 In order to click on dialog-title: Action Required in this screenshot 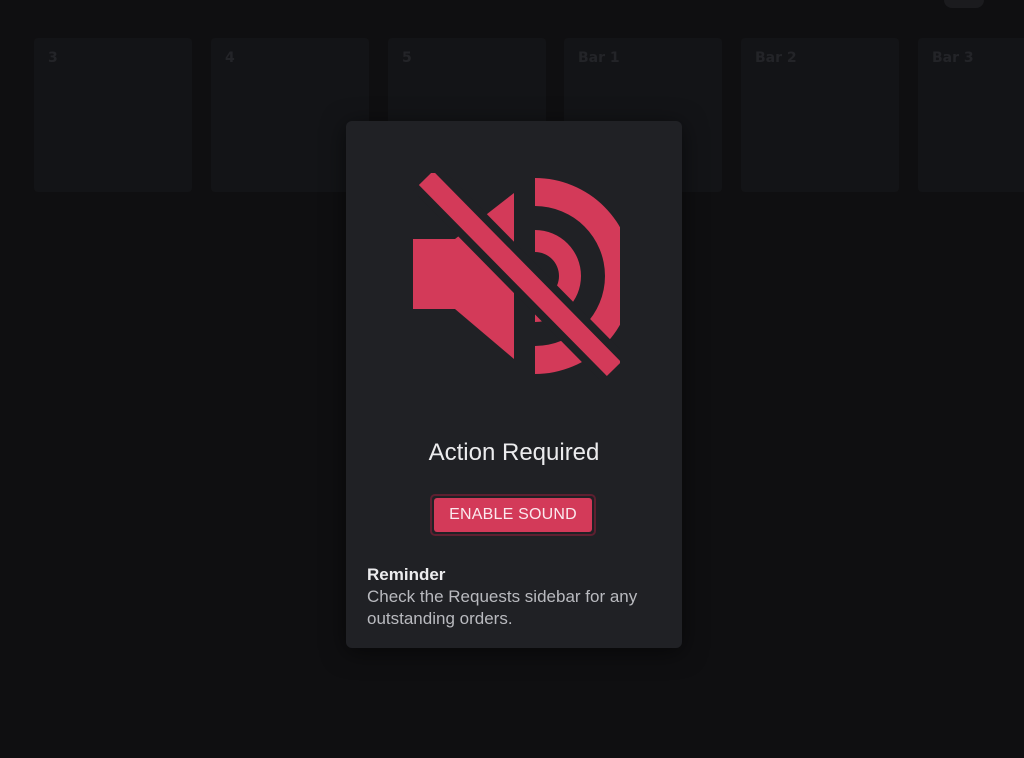, I will do `click(514, 452)`.